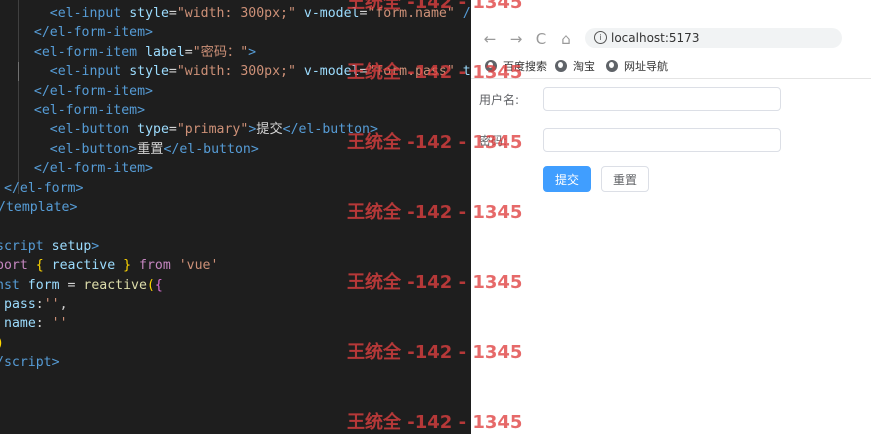 The height and width of the screenshot is (434, 871). What do you see at coordinates (155, 266) in the screenshot?
I see `code-token: from` at bounding box center [155, 266].